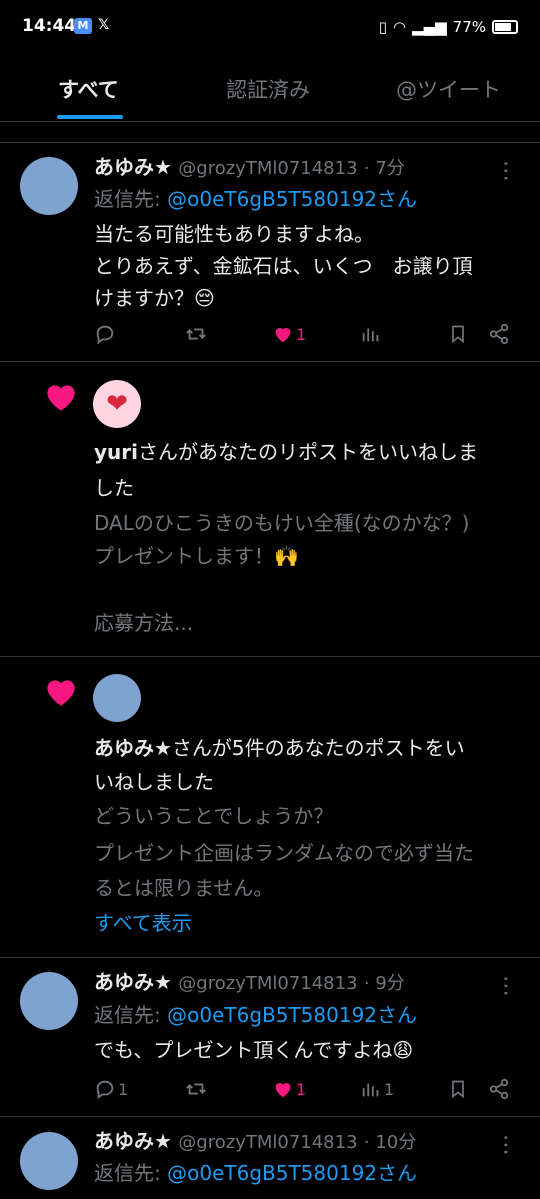  I want to click on view-count: 1, so click(389, 1089).